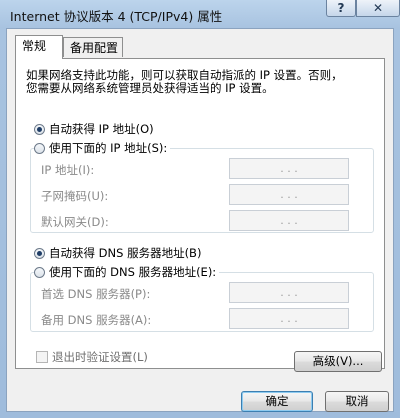  I want to click on manual-dns-radio: 使用下面的 DNS 服务器地址(E):, so click(127, 272).